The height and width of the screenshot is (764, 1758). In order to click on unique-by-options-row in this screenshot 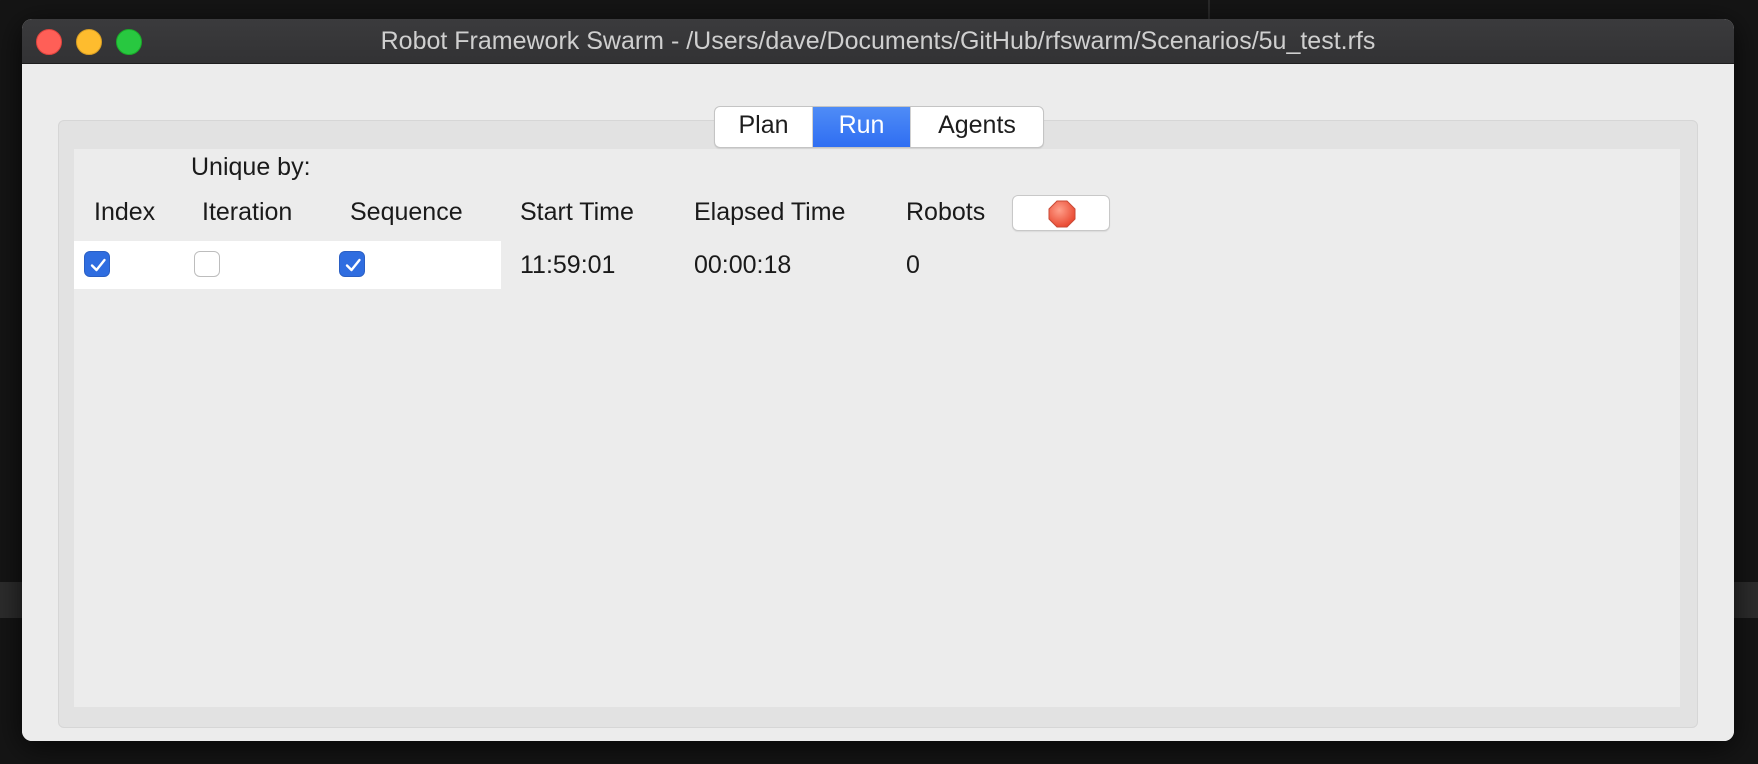, I will do `click(287, 265)`.